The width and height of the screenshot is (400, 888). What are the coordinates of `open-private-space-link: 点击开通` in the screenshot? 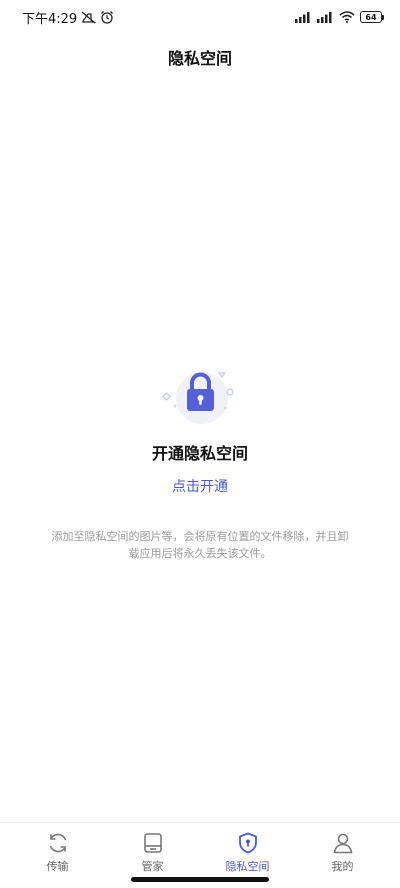 It's located at (200, 486).